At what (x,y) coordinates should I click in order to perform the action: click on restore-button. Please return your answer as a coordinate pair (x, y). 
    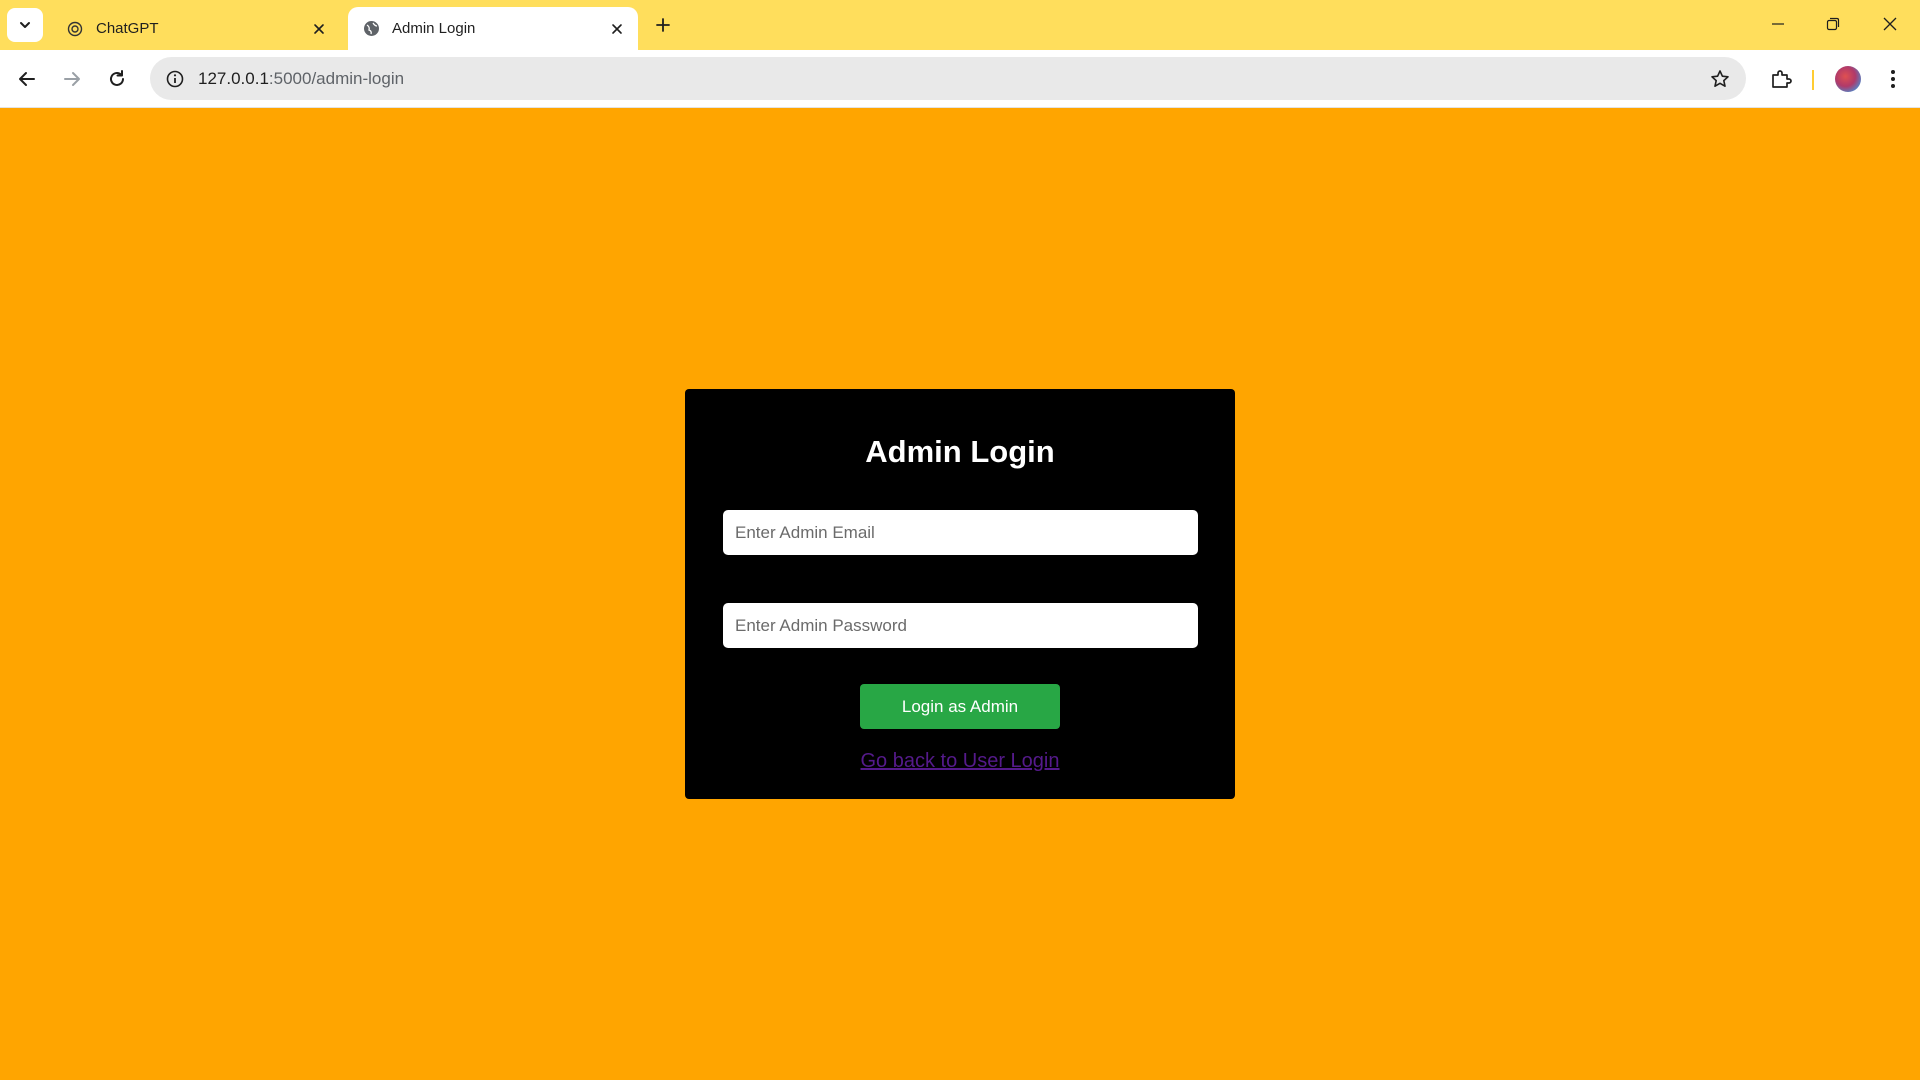
    Looking at the image, I should click on (1833, 24).